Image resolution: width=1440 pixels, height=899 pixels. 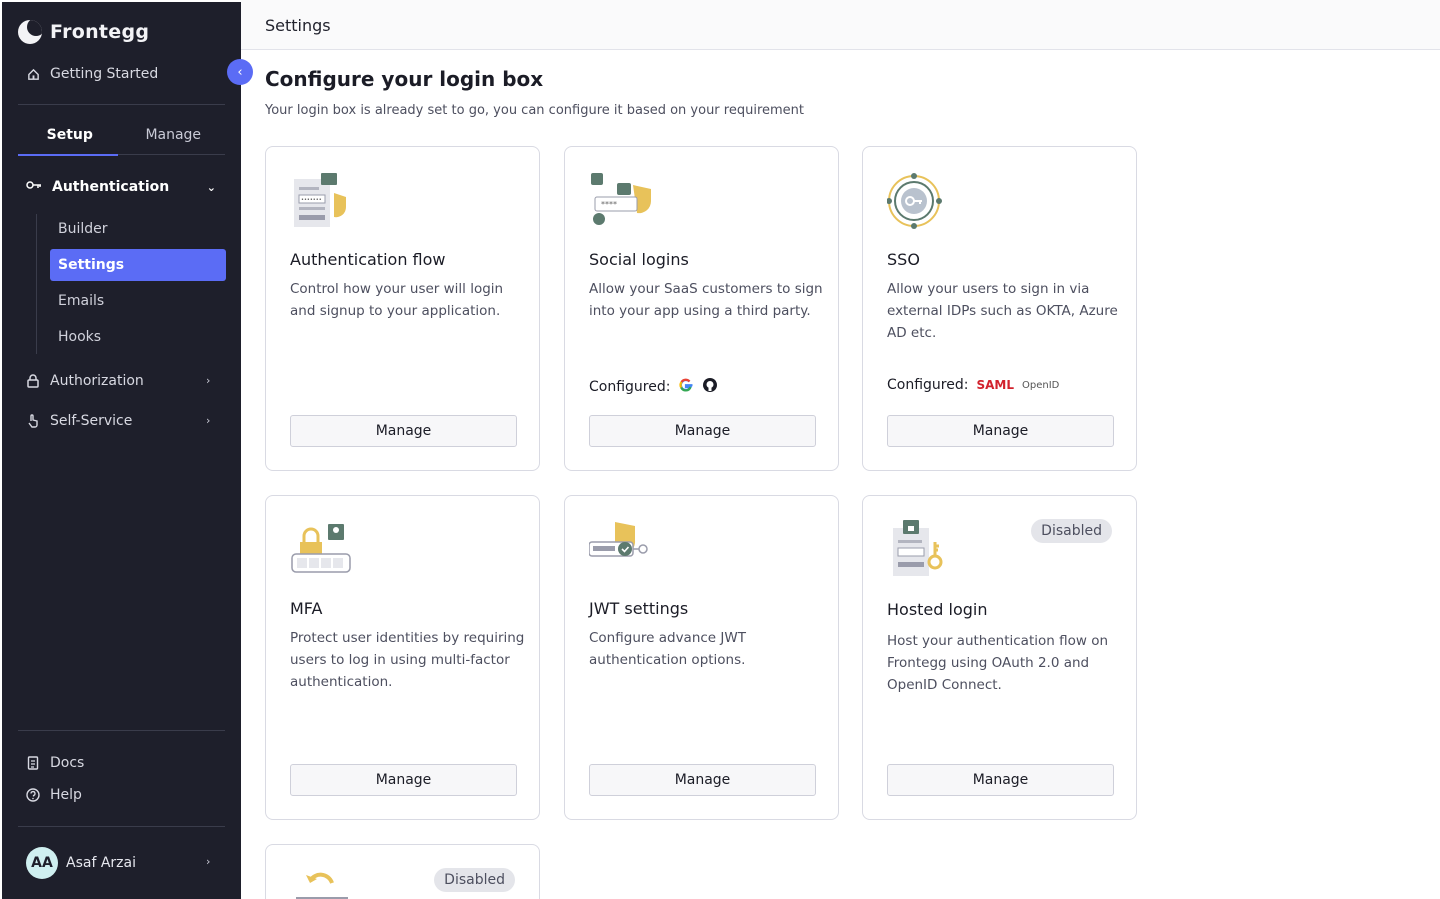 I want to click on card-title: MFA, so click(x=306, y=608).